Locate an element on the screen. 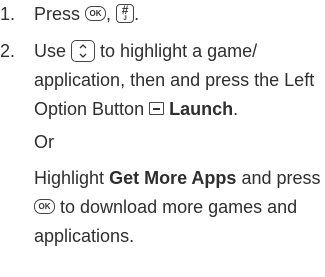  step-1: 1. Press OK, # J. is located at coordinates (69, 14).